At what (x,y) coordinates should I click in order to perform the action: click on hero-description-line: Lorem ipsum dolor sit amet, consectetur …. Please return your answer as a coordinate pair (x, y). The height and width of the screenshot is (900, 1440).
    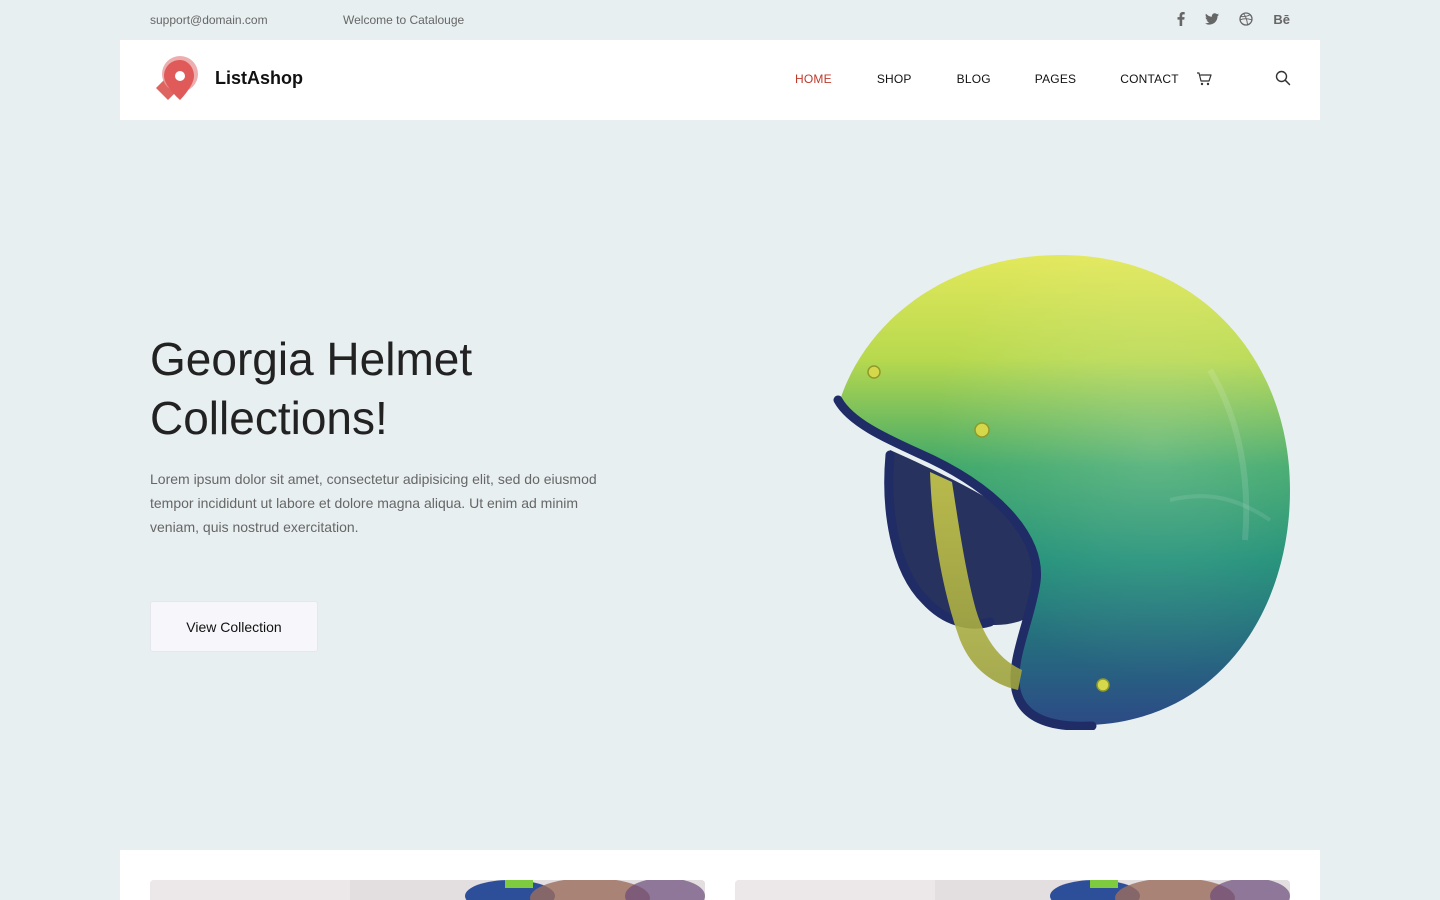
    Looking at the image, I should click on (373, 479).